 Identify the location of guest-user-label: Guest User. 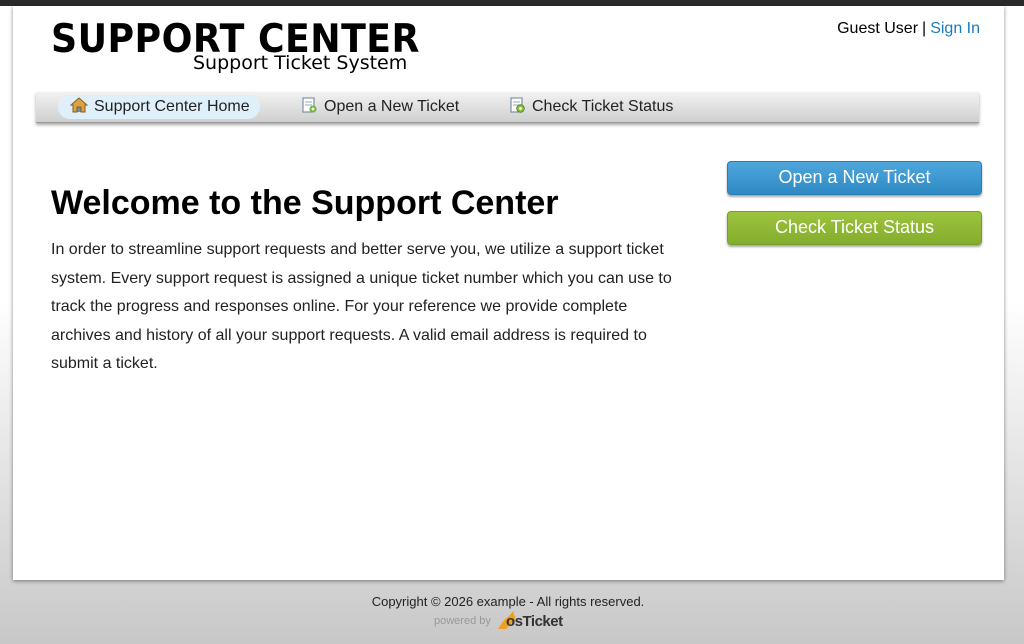
(878, 28).